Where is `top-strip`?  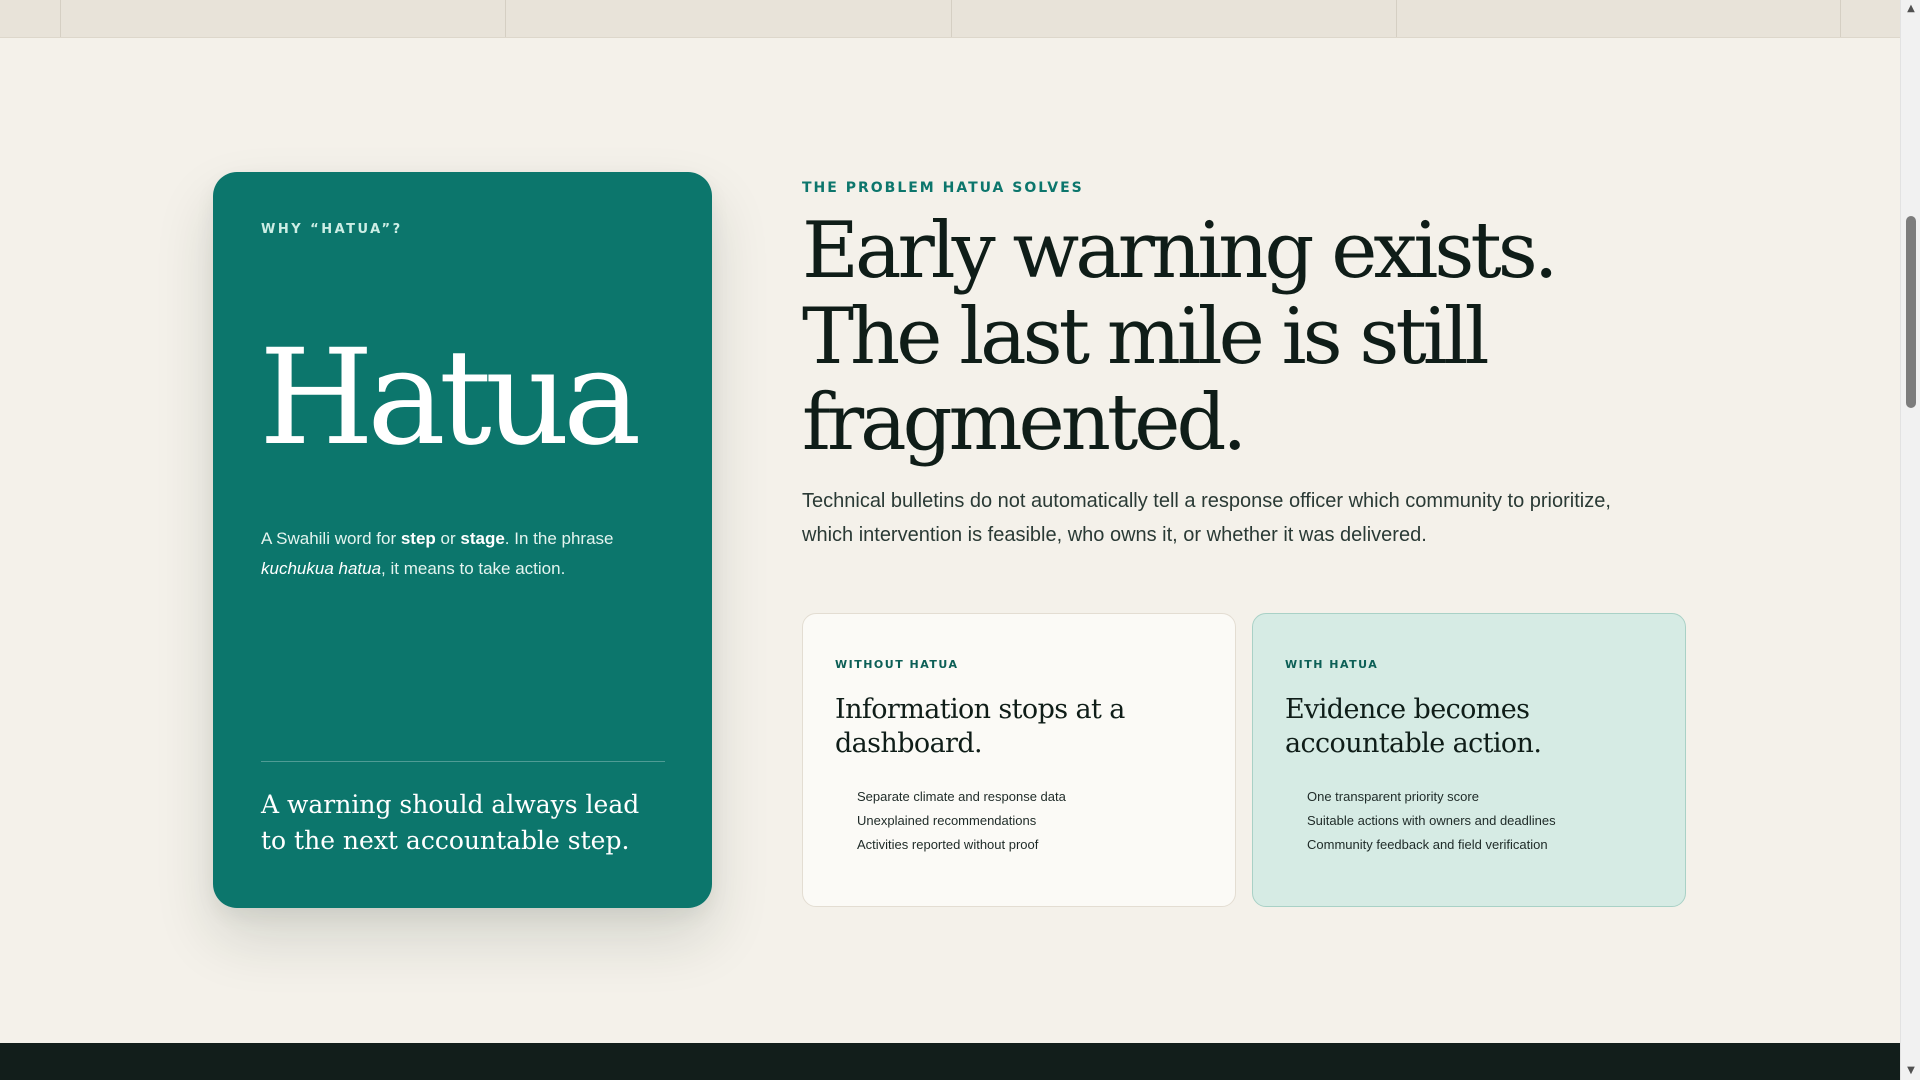
top-strip is located at coordinates (950, 19).